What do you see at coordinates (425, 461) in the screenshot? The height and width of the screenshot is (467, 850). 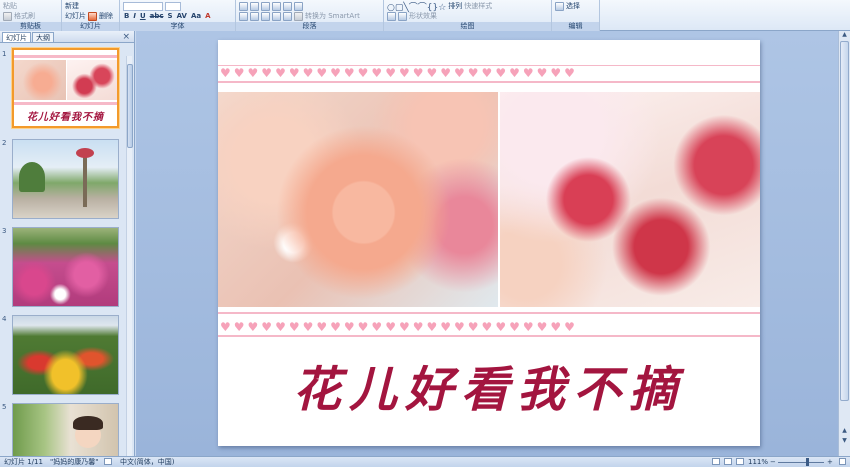 I see `status-bar: 幻灯片 1/11 "妈妈的康乃馨" 中文(简体，中国) 111% − +` at bounding box center [425, 461].